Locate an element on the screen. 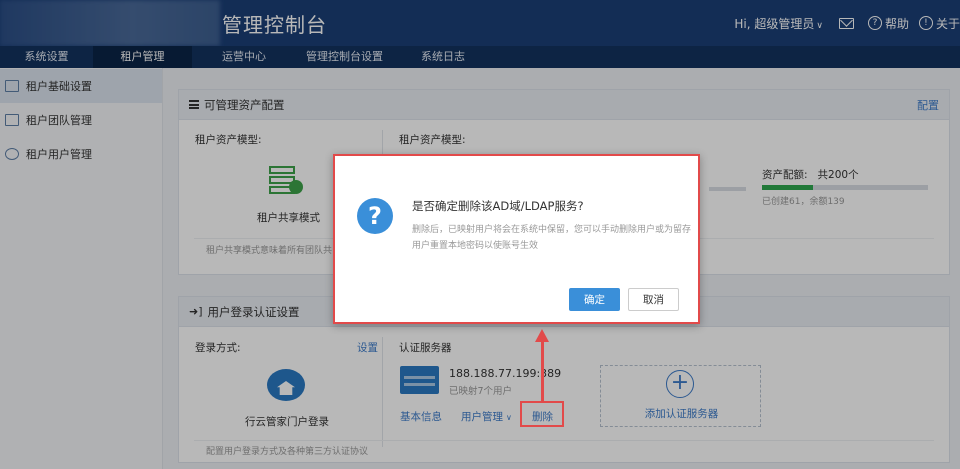 This screenshot has width=960, height=469. question-icon: ? is located at coordinates (375, 216).